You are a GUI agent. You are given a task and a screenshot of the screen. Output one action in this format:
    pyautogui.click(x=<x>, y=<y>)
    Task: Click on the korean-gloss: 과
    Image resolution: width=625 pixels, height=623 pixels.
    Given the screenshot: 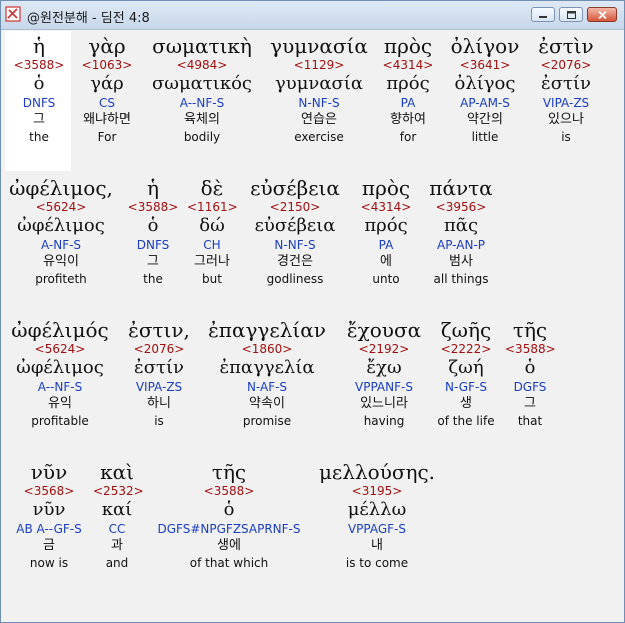 What is the action you would take?
    pyautogui.click(x=117, y=545)
    